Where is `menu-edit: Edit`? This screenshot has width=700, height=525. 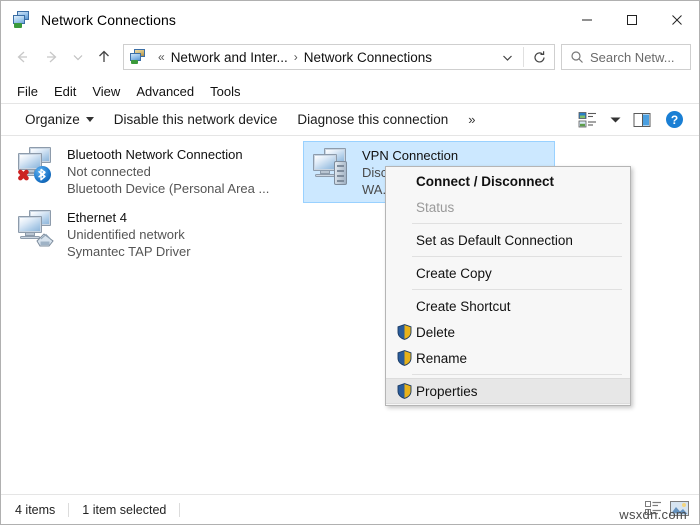 menu-edit: Edit is located at coordinates (65, 91).